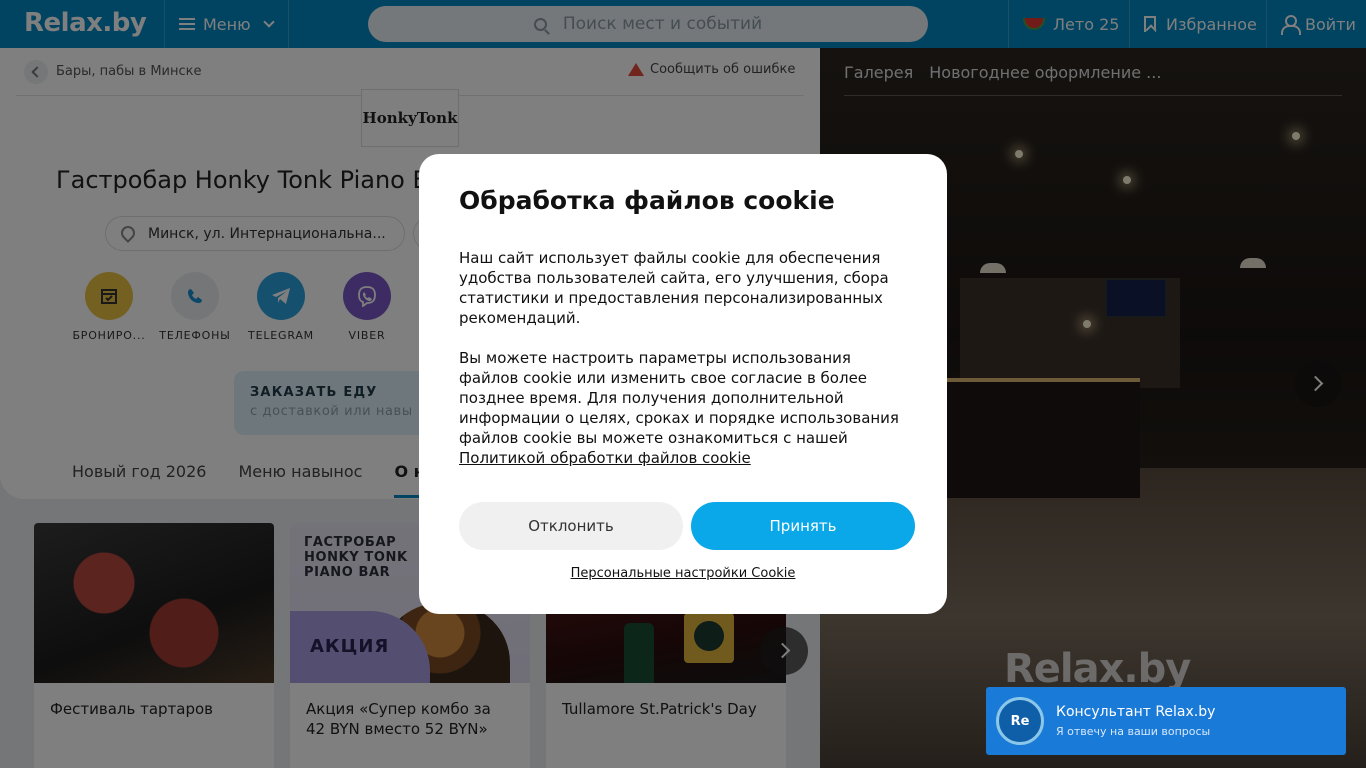 The width and height of the screenshot is (1366, 768). I want to click on cookie-buttons: Отклонить Принять, so click(687, 526).